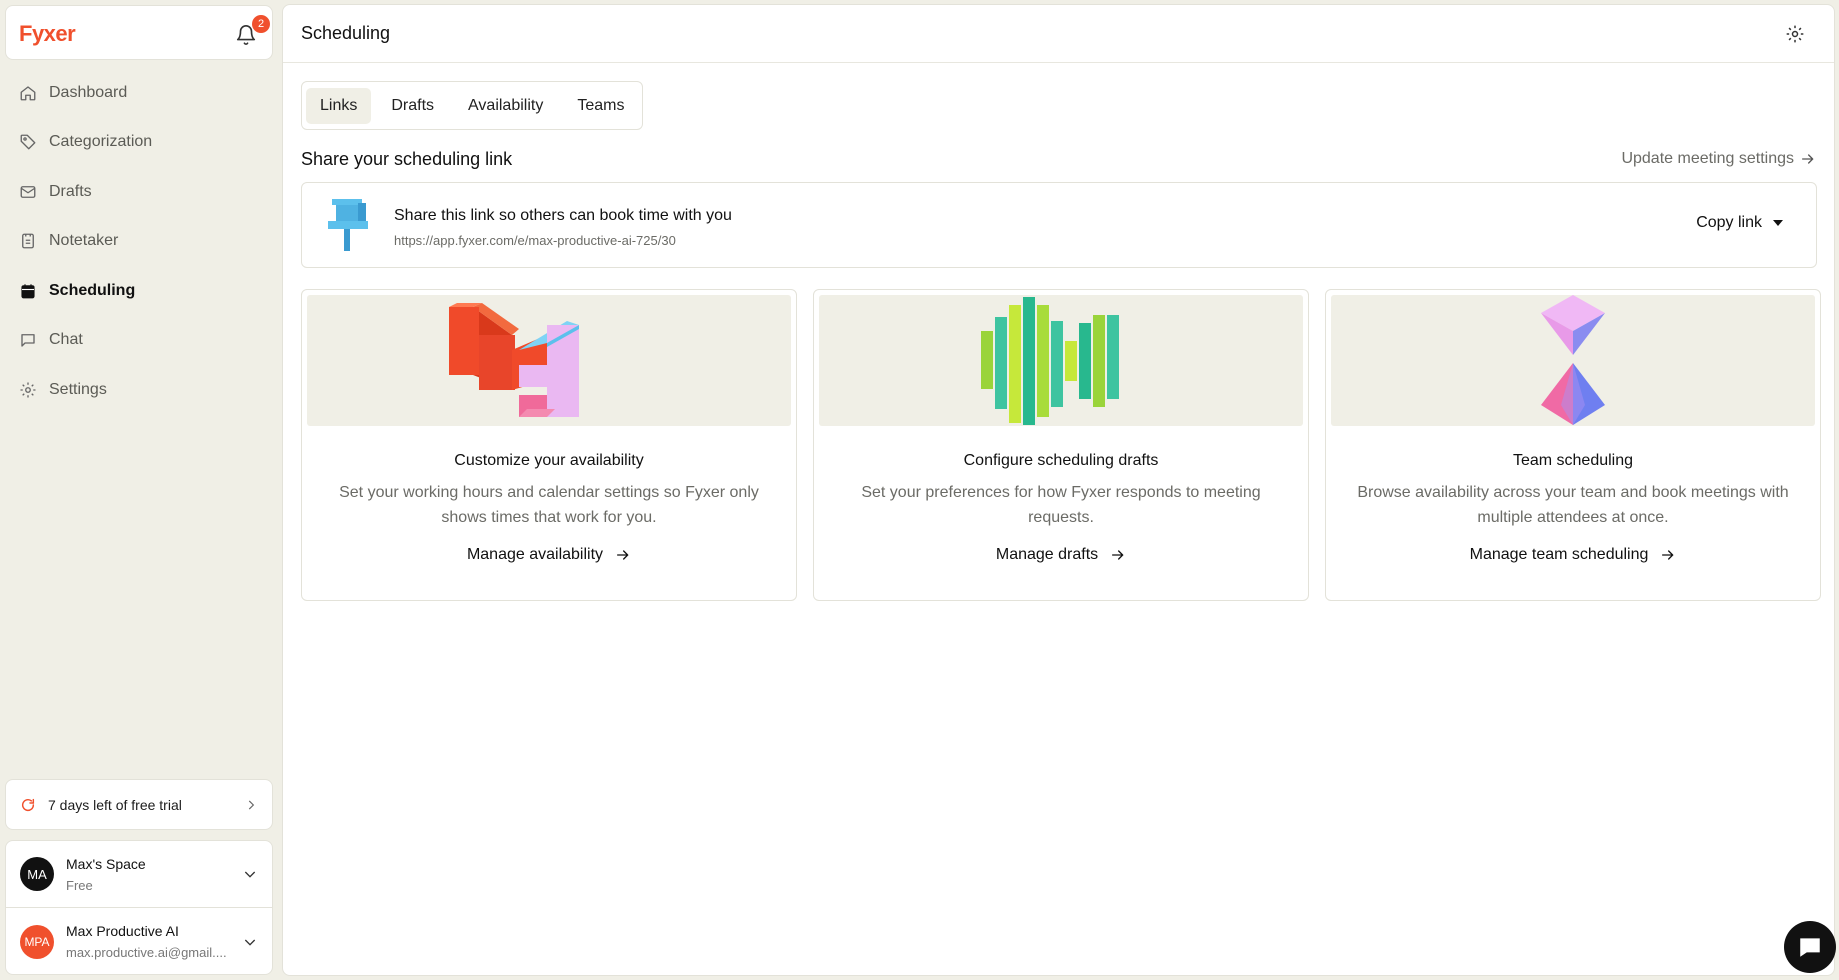  What do you see at coordinates (549, 460) in the screenshot?
I see `card-title: Customize your availability` at bounding box center [549, 460].